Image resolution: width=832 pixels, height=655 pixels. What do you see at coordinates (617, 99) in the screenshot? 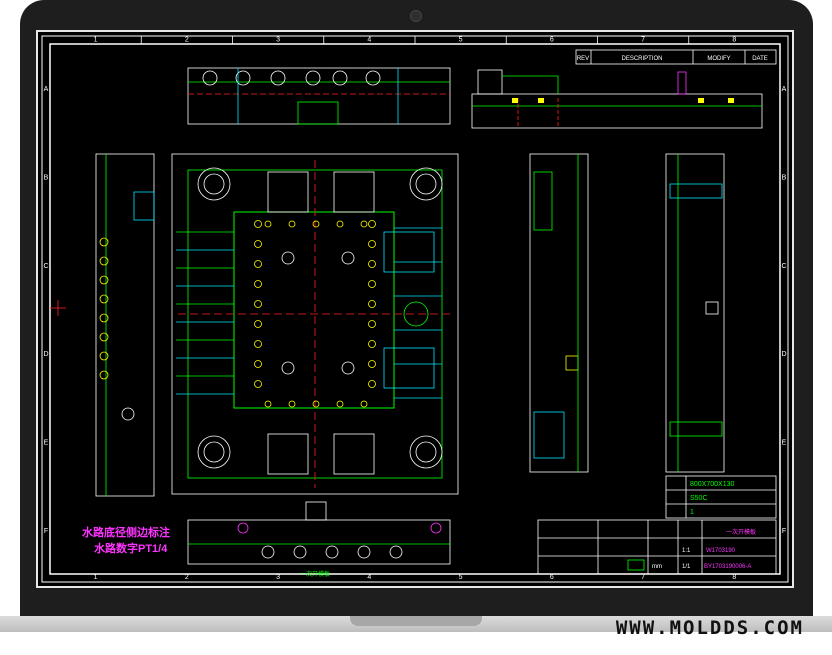
I see `top-right-section-view` at bounding box center [617, 99].